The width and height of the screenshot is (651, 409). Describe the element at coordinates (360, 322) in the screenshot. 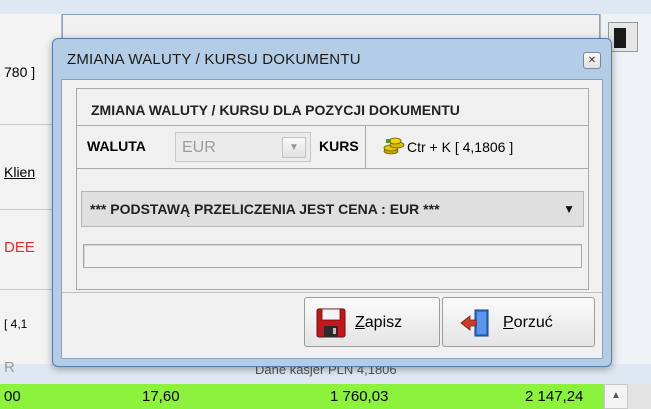

I see `save-accelerator: Z` at that location.